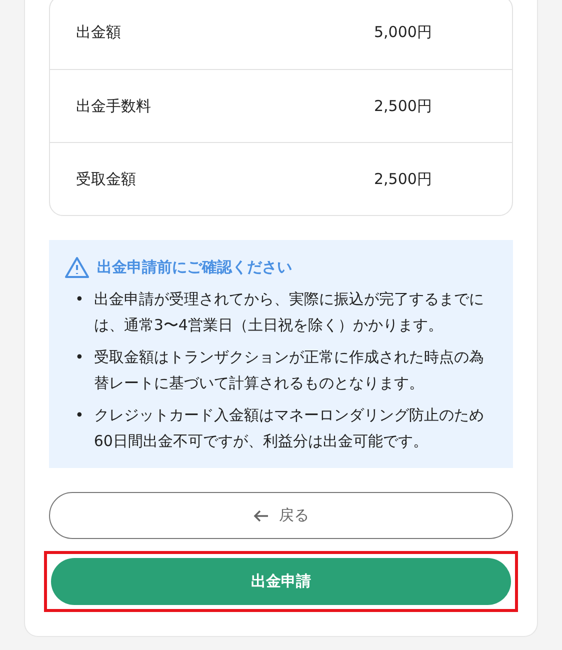 Image resolution: width=562 pixels, height=650 pixels. Describe the element at coordinates (261, 515) in the screenshot. I see `arrow-left-icon` at that location.